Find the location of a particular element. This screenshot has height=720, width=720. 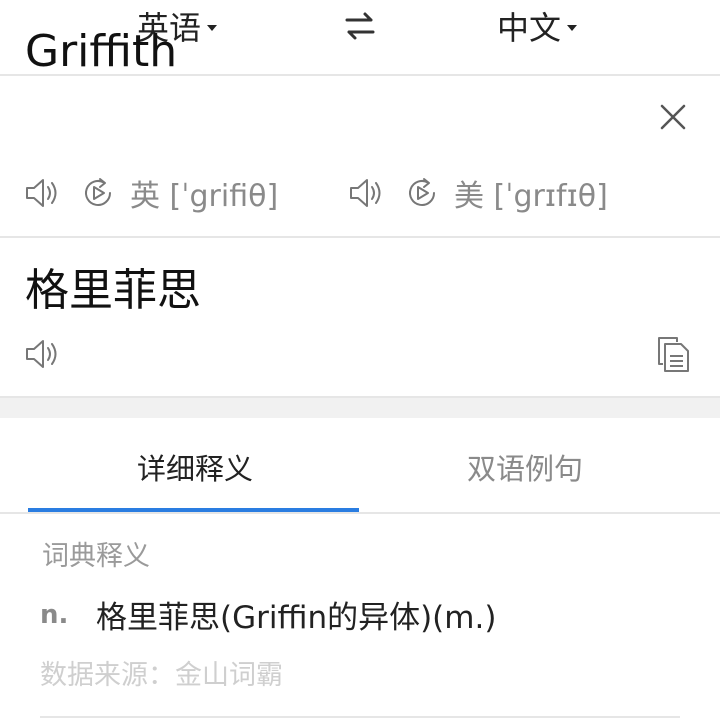

tab-detailed-definition: 详细释义 is located at coordinates (195, 467).